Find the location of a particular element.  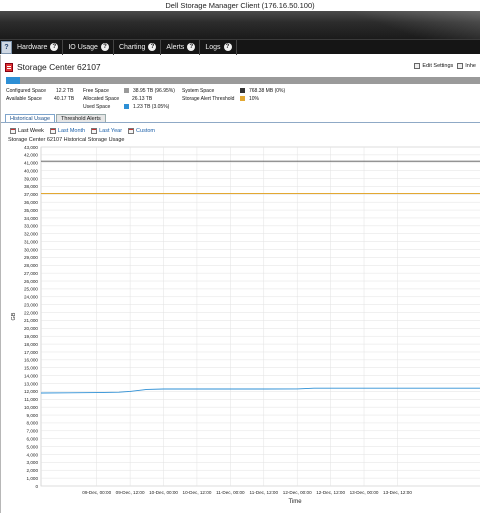

header-banner is located at coordinates (240, 25).